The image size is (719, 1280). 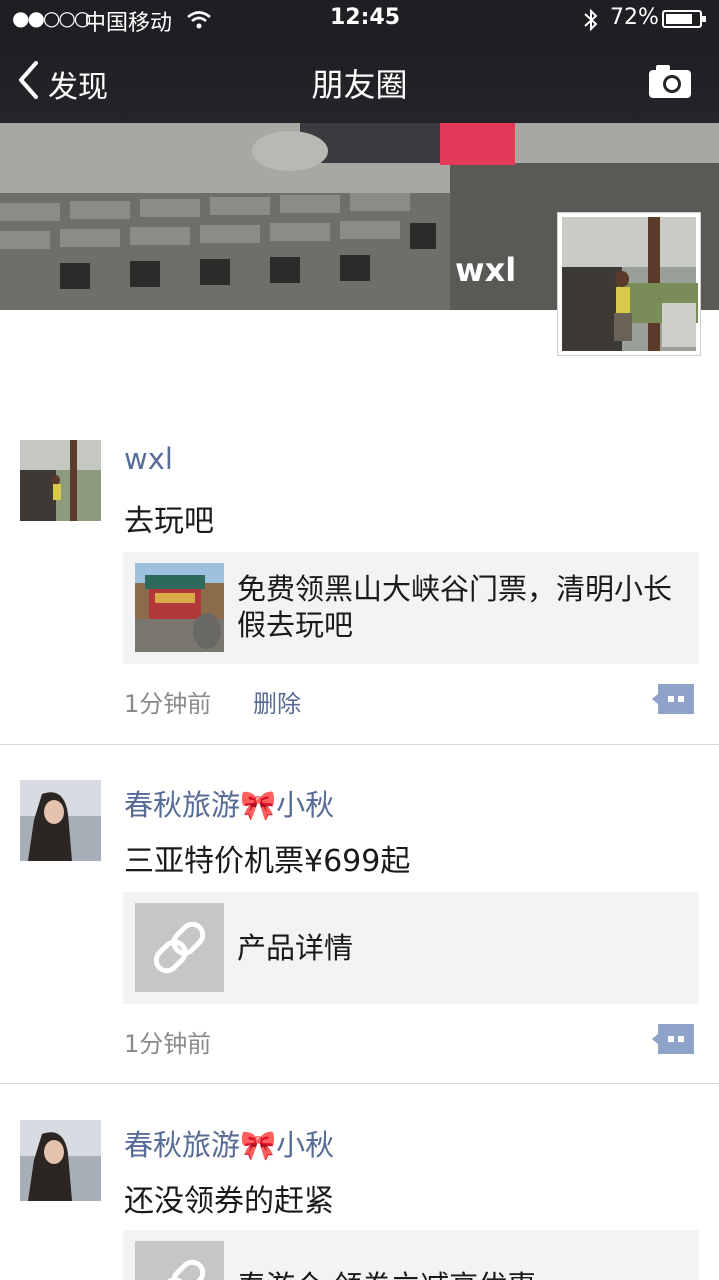 What do you see at coordinates (670, 81) in the screenshot?
I see `camera-icon` at bounding box center [670, 81].